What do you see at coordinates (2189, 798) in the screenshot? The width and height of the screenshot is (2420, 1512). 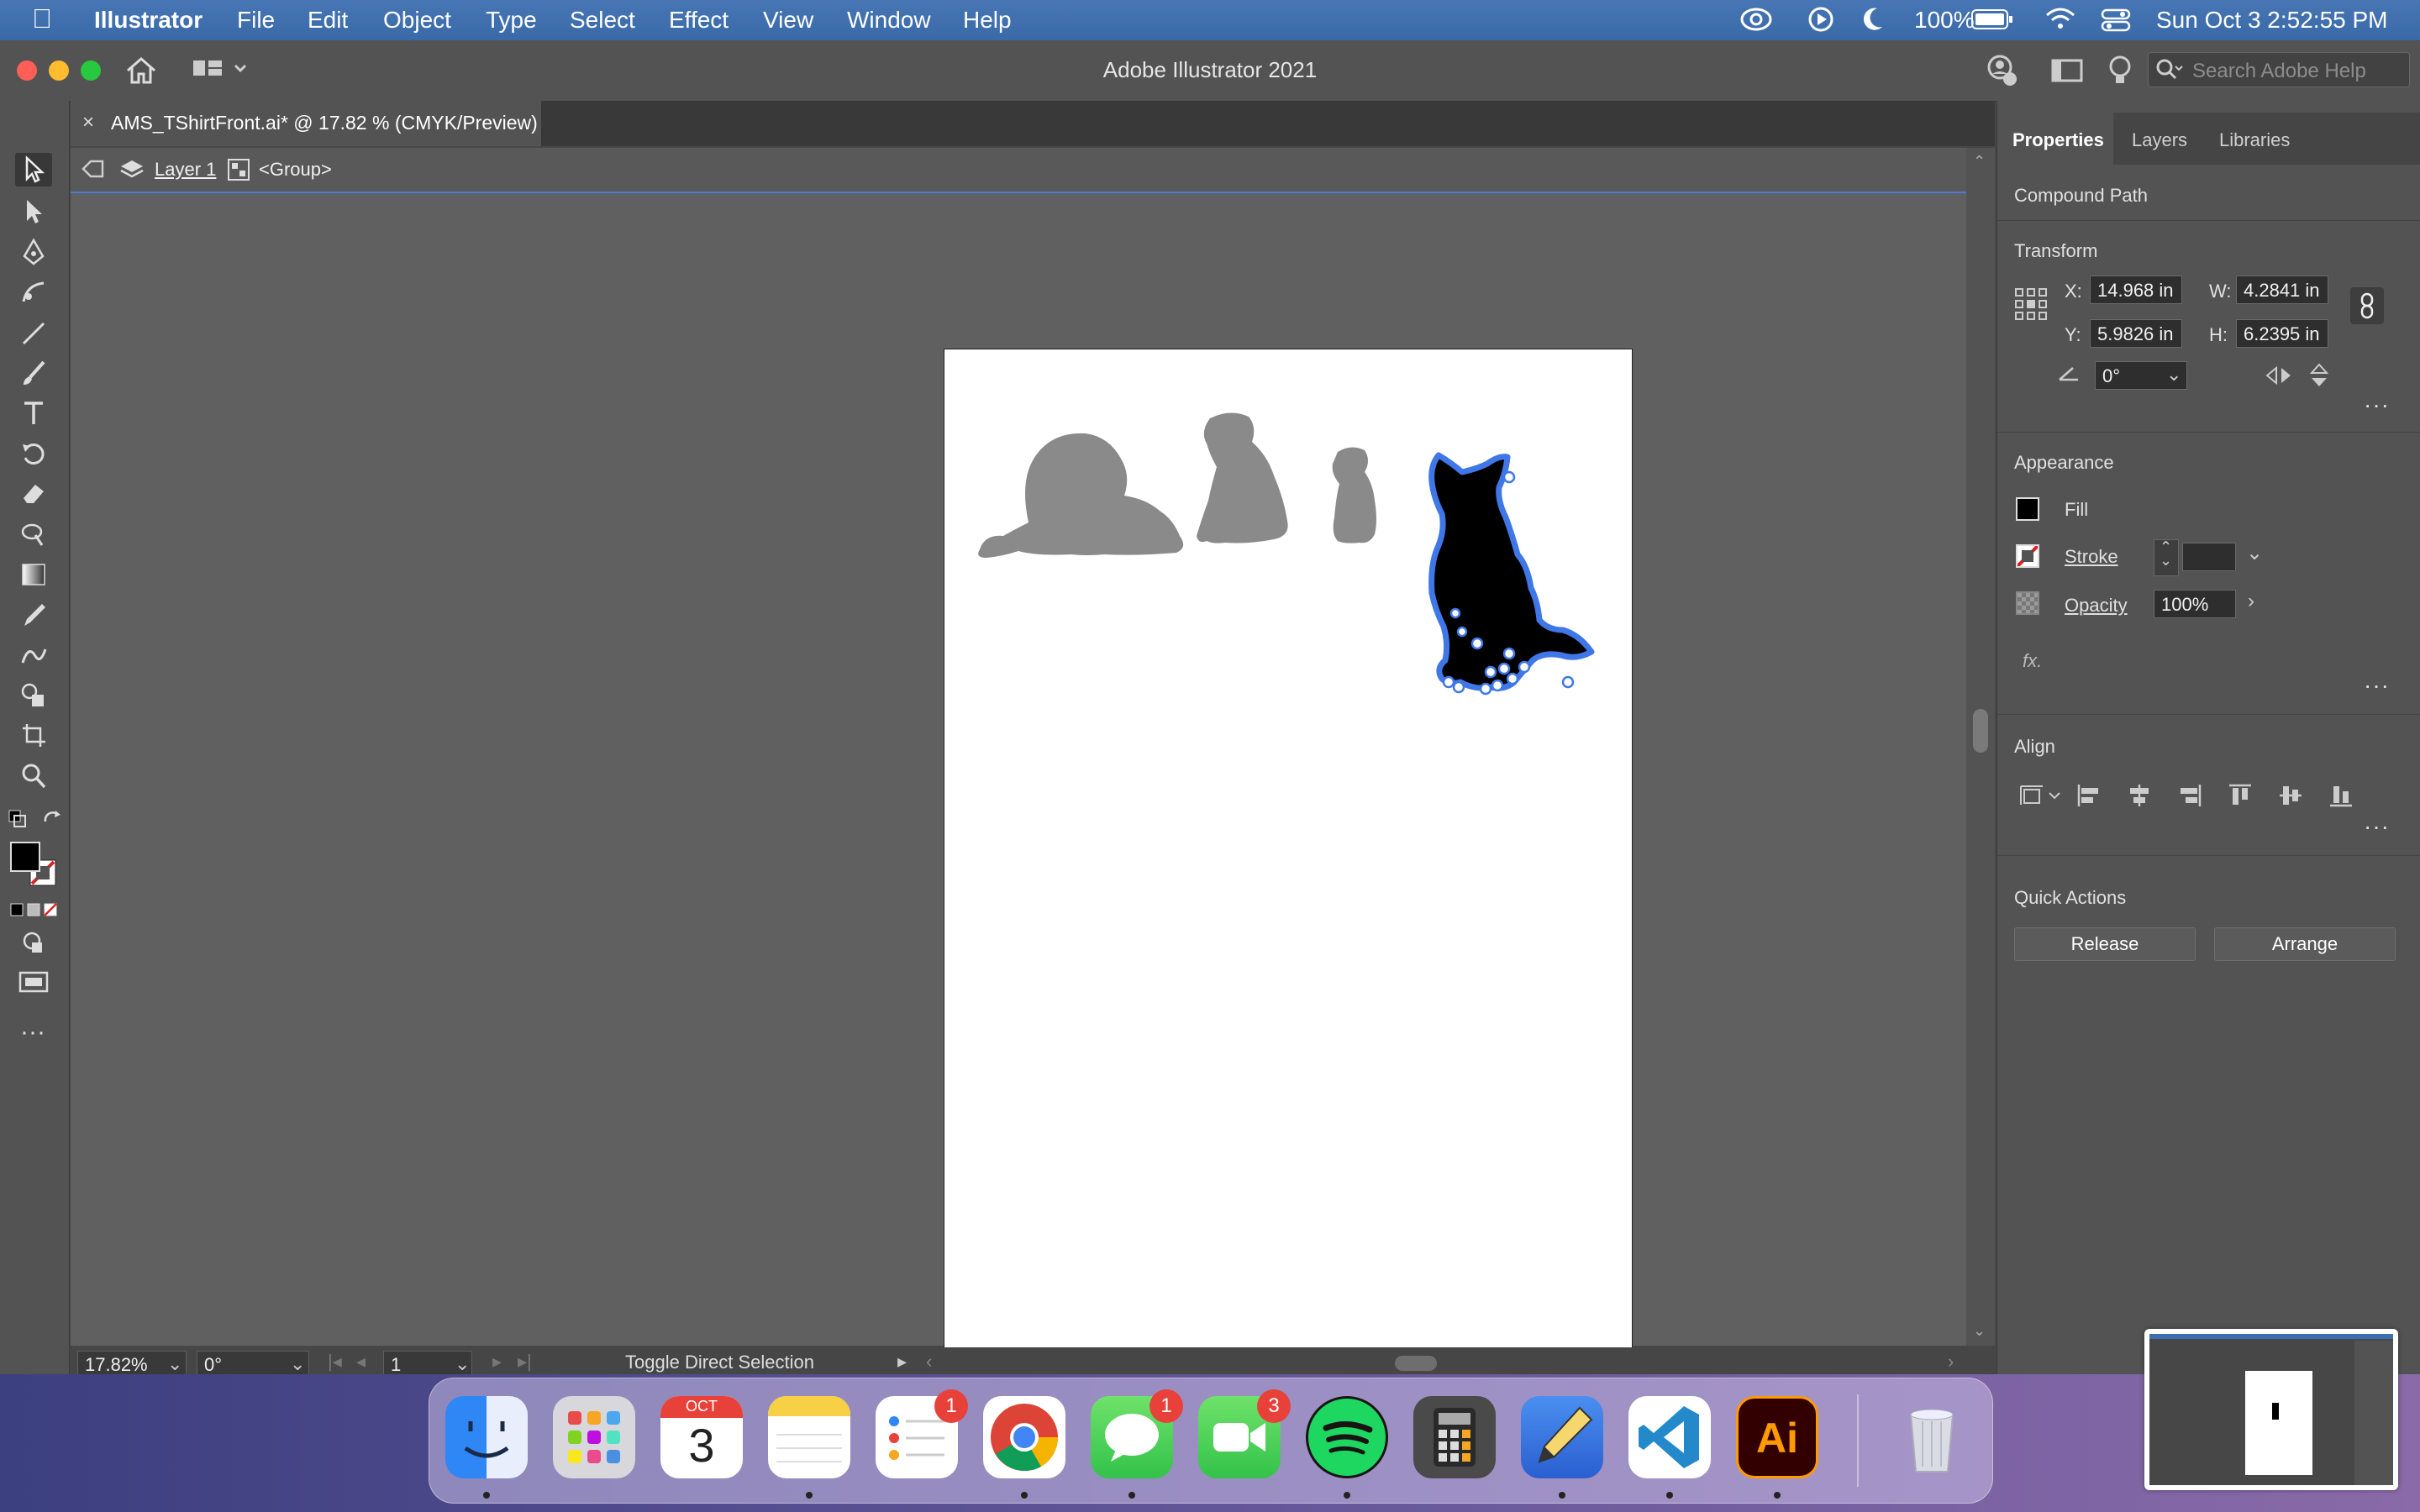 I see `align-right-icon` at bounding box center [2189, 798].